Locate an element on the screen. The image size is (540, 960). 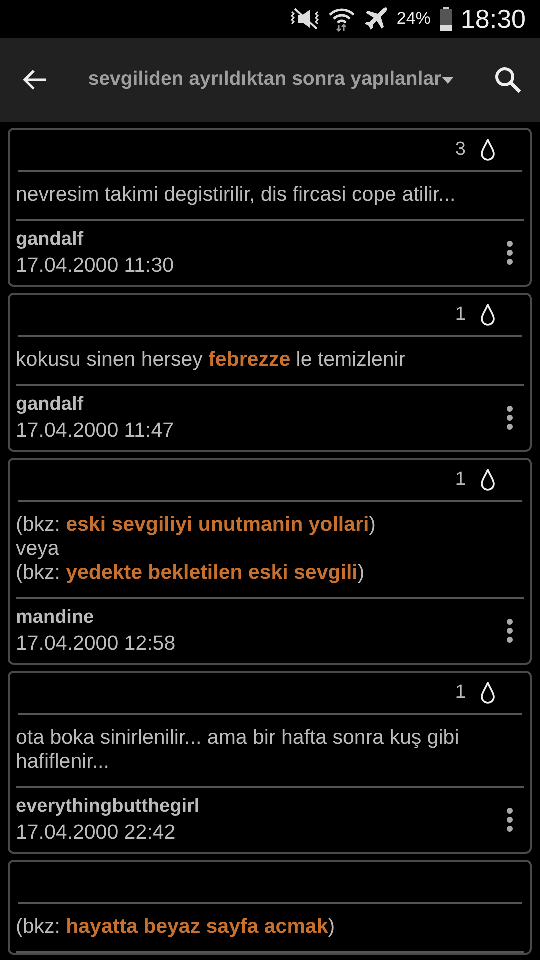
author-name: everythingbutthegirl is located at coordinates (108, 807).